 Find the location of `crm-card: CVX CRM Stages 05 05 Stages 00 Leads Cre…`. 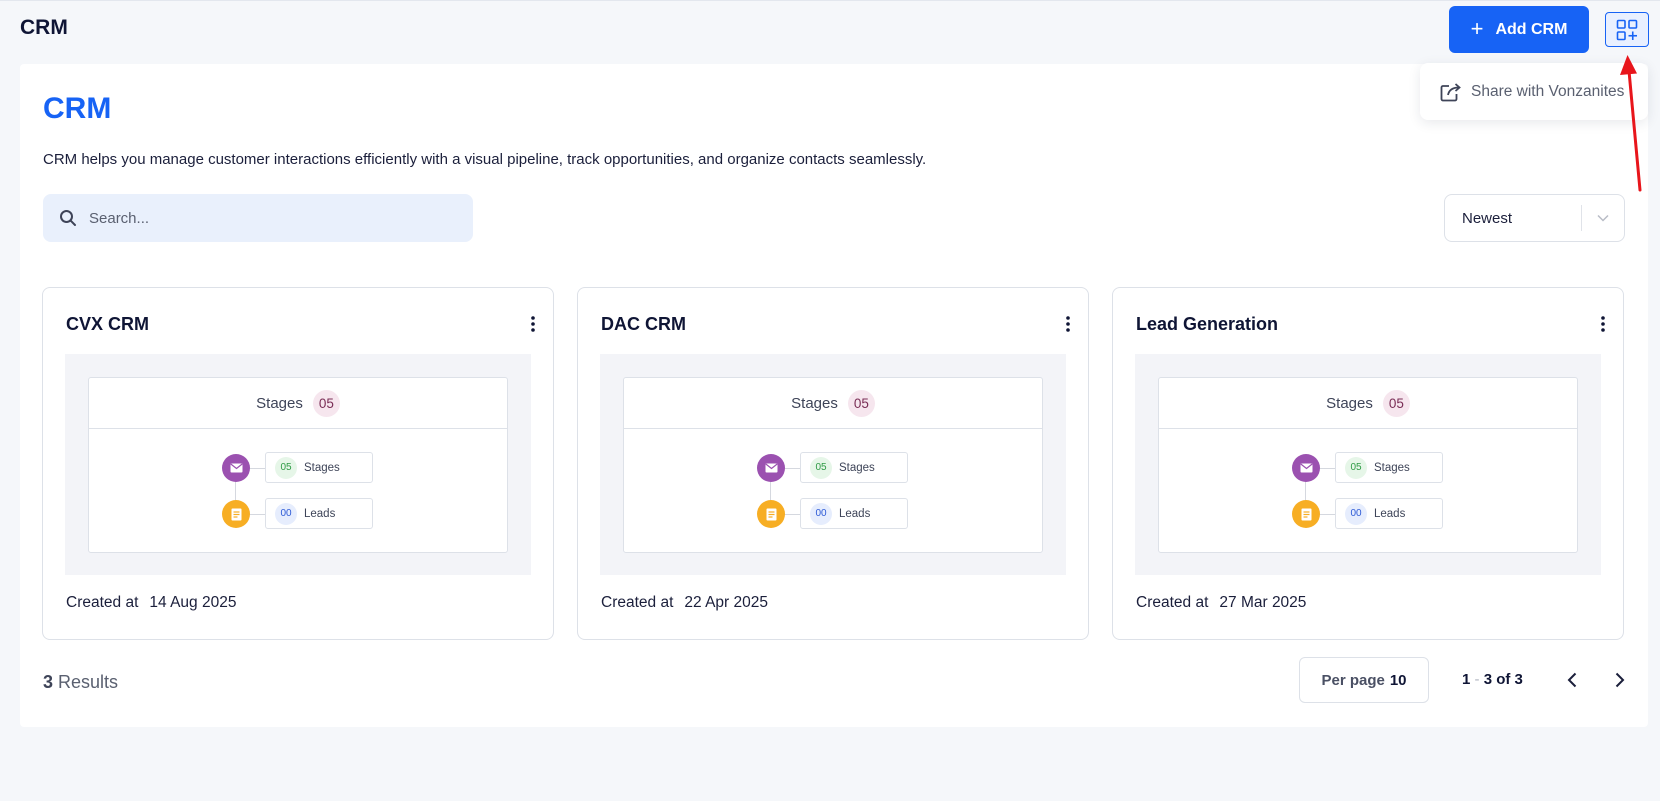

crm-card: CVX CRM Stages 05 05 Stages 00 Leads Cre… is located at coordinates (298, 463).